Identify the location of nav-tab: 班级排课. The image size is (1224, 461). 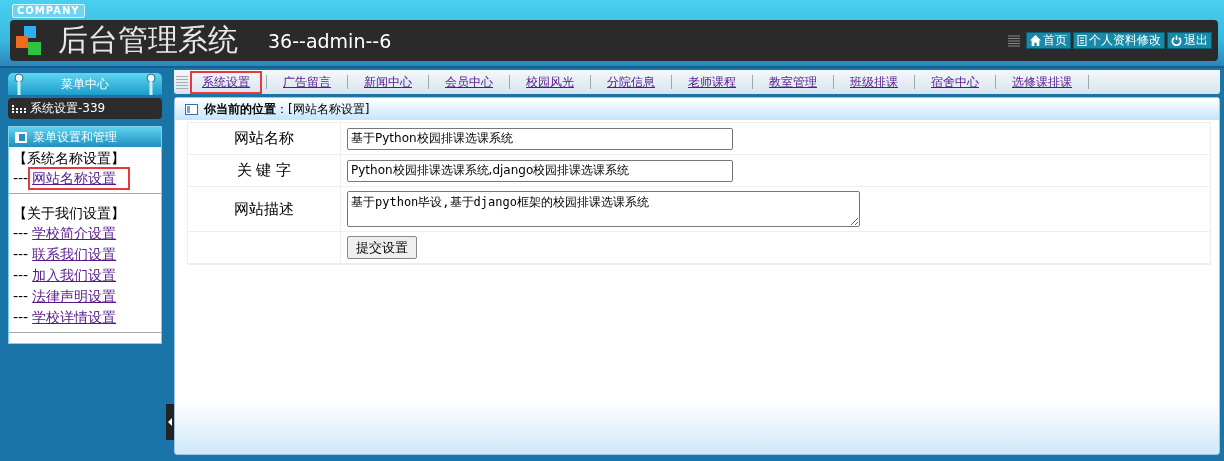
(874, 82).